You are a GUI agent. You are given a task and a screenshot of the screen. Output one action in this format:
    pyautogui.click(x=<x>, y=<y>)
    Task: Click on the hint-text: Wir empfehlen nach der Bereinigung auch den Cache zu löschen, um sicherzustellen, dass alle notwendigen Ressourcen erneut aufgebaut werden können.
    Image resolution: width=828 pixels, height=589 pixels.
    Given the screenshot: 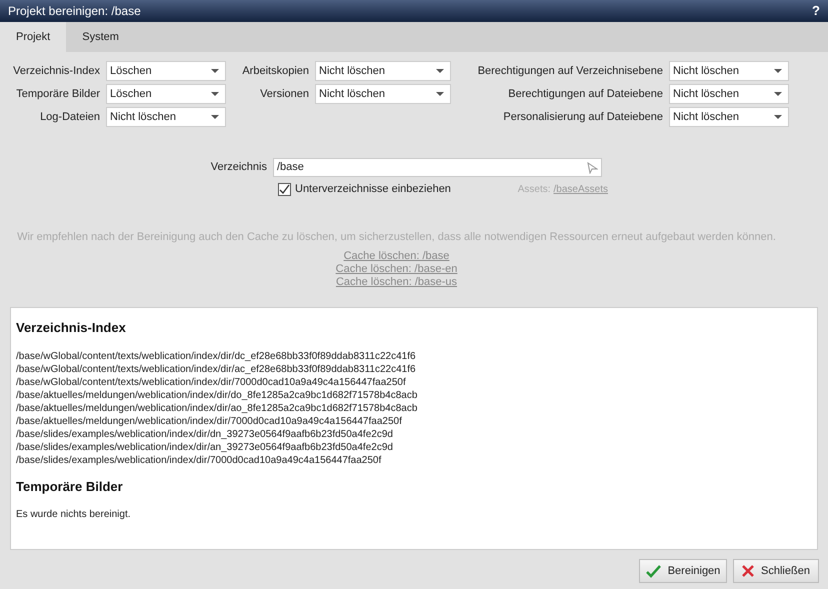 What is the action you would take?
    pyautogui.click(x=396, y=237)
    